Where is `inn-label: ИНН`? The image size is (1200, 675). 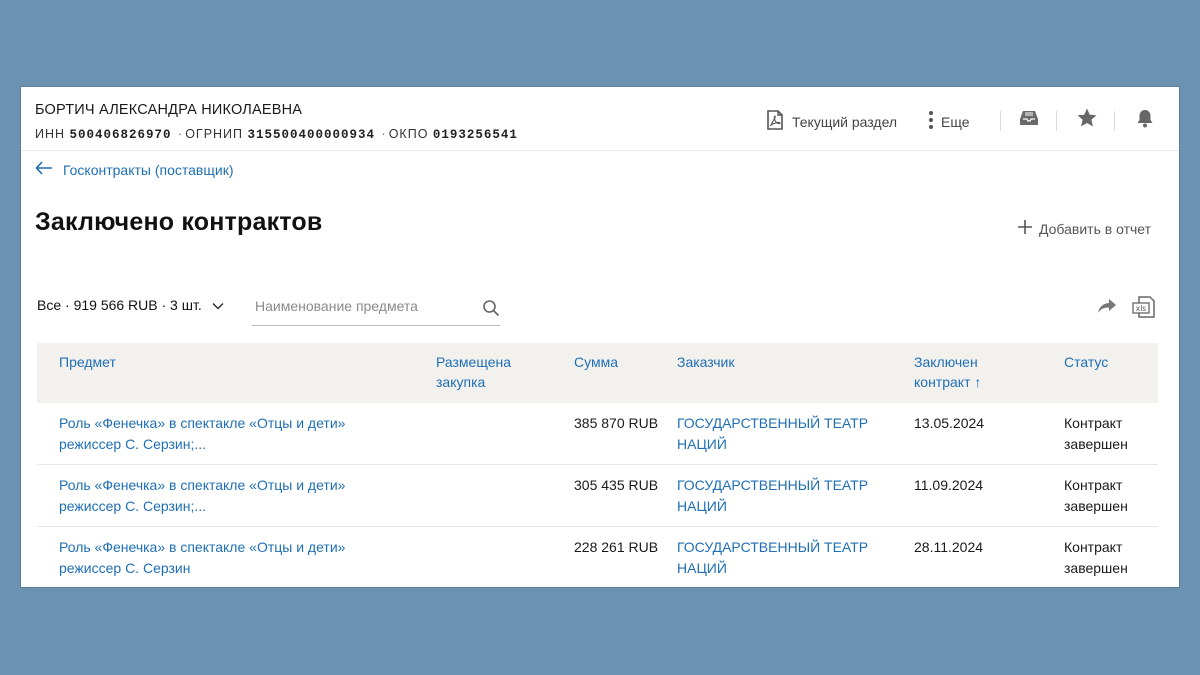
inn-label: ИНН is located at coordinates (50, 134).